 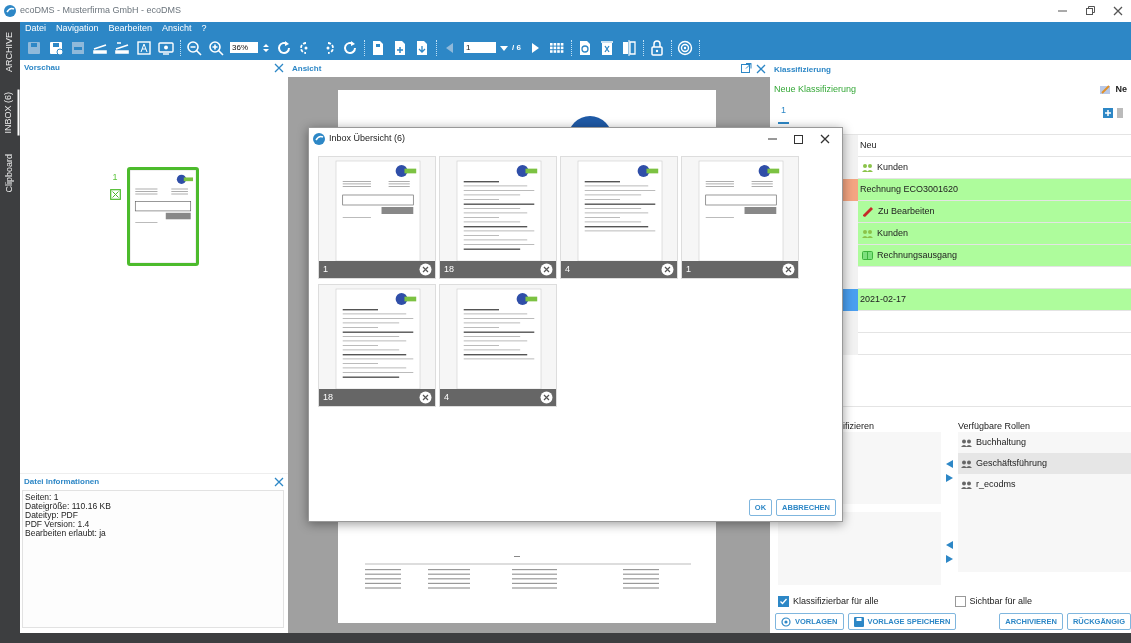 What do you see at coordinates (422, 47) in the screenshot?
I see `export-document-icon` at bounding box center [422, 47].